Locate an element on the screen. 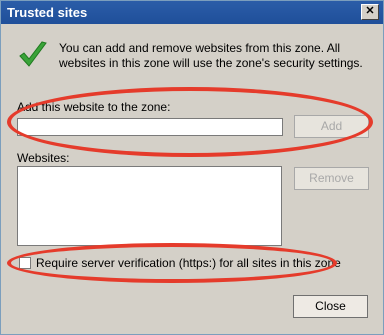 This screenshot has width=384, height=335. require-verification-checkbox is located at coordinates (25, 263).